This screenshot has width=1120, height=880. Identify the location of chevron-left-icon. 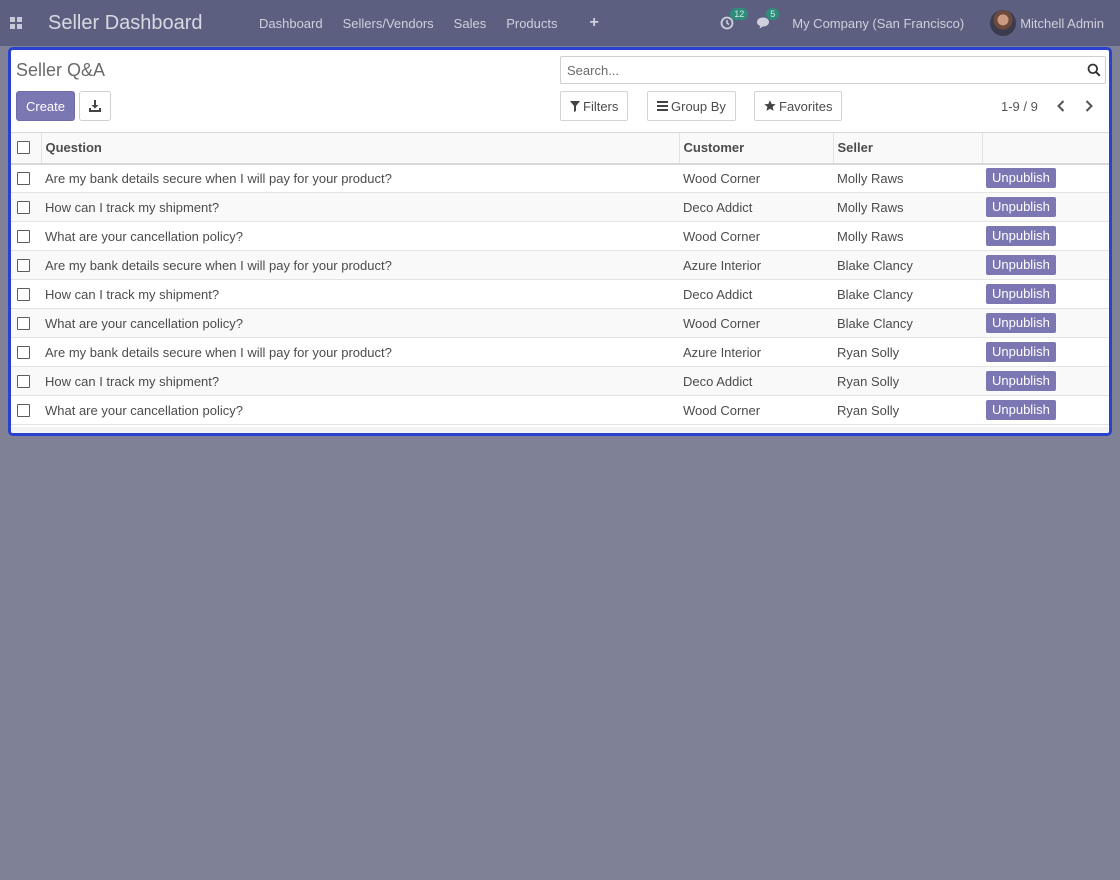
(1061, 106).